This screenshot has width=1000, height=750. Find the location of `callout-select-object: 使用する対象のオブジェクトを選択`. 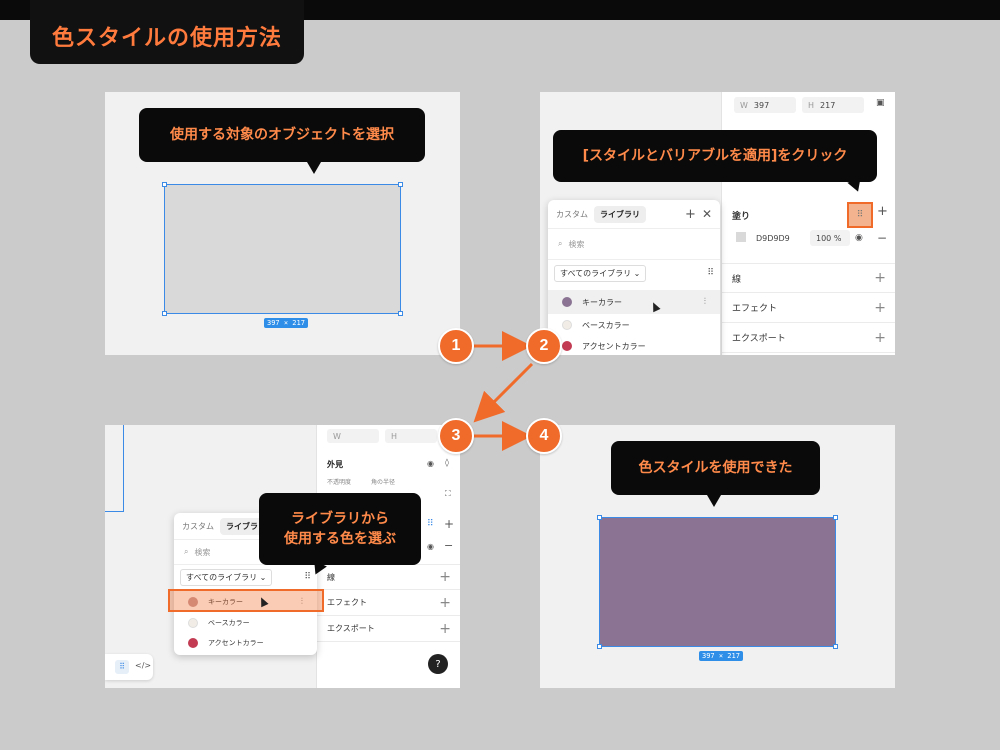

callout-select-object: 使用する対象のオブジェクトを選択 is located at coordinates (282, 141).